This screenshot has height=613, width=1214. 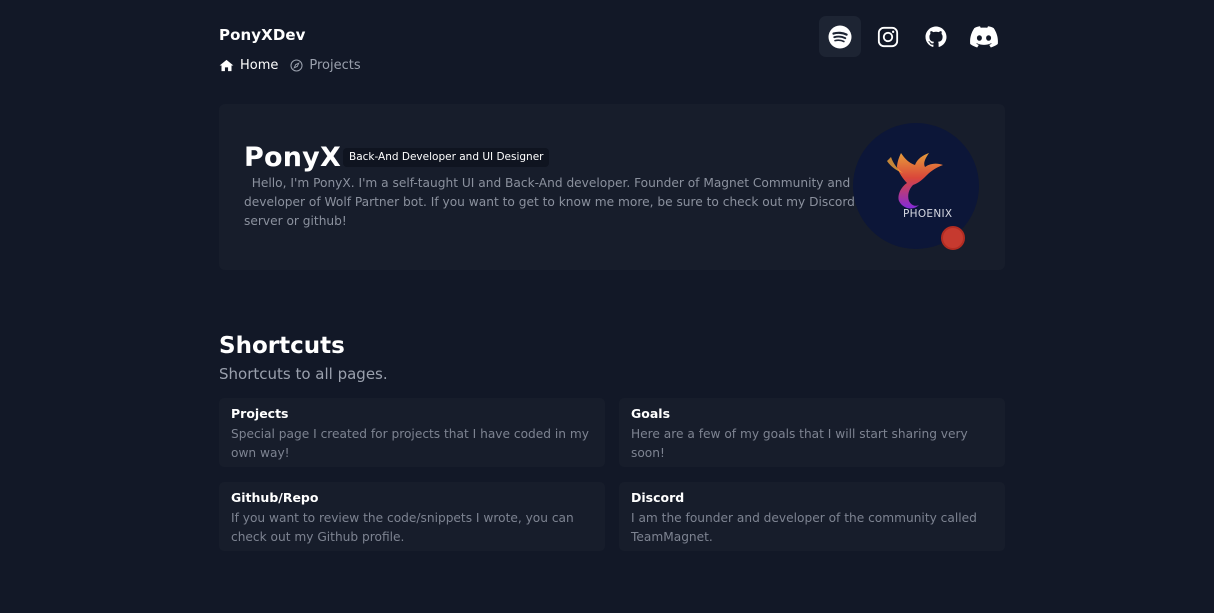 I want to click on shortcut-title: Github/Repo, so click(x=275, y=497).